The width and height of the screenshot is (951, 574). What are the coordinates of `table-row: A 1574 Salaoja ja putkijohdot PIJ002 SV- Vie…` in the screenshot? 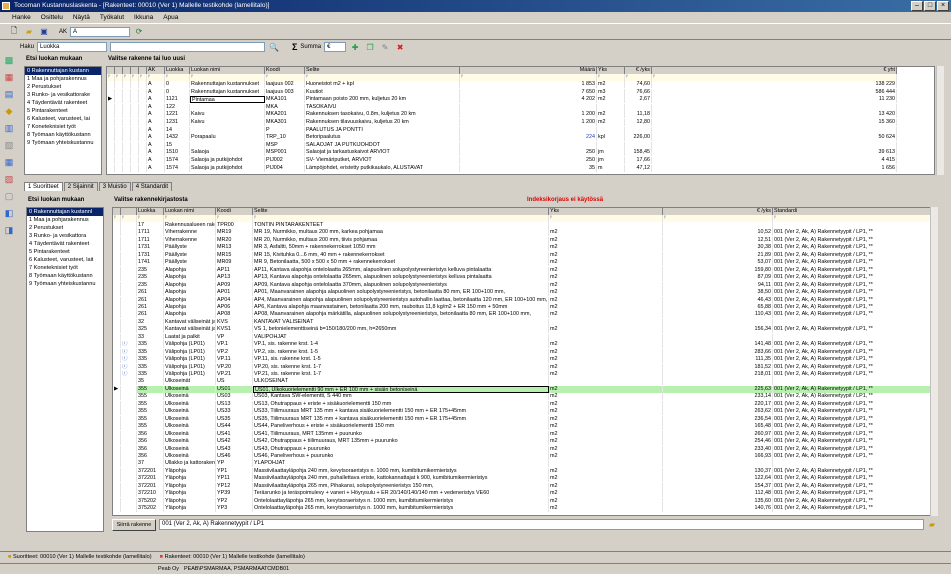 It's located at (520, 160).